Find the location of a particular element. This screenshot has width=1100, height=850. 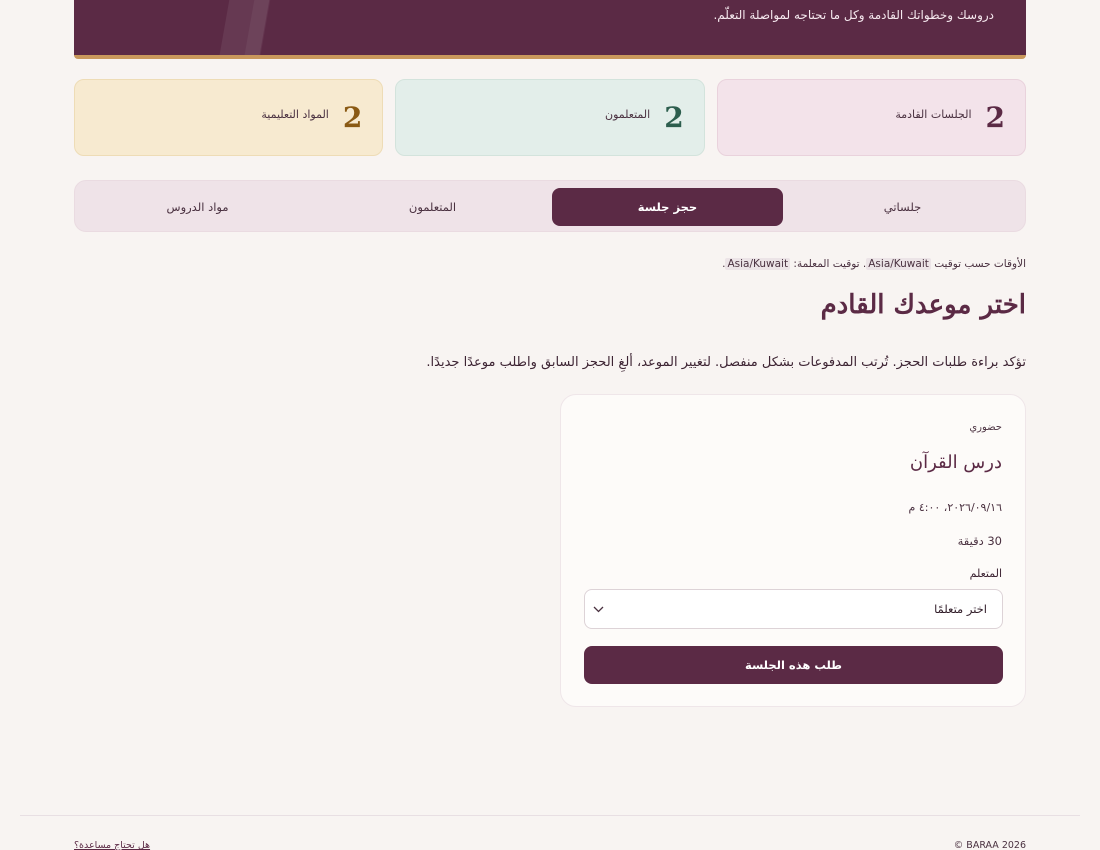

request-session-button: طلب هذه الجلسة is located at coordinates (793, 665).